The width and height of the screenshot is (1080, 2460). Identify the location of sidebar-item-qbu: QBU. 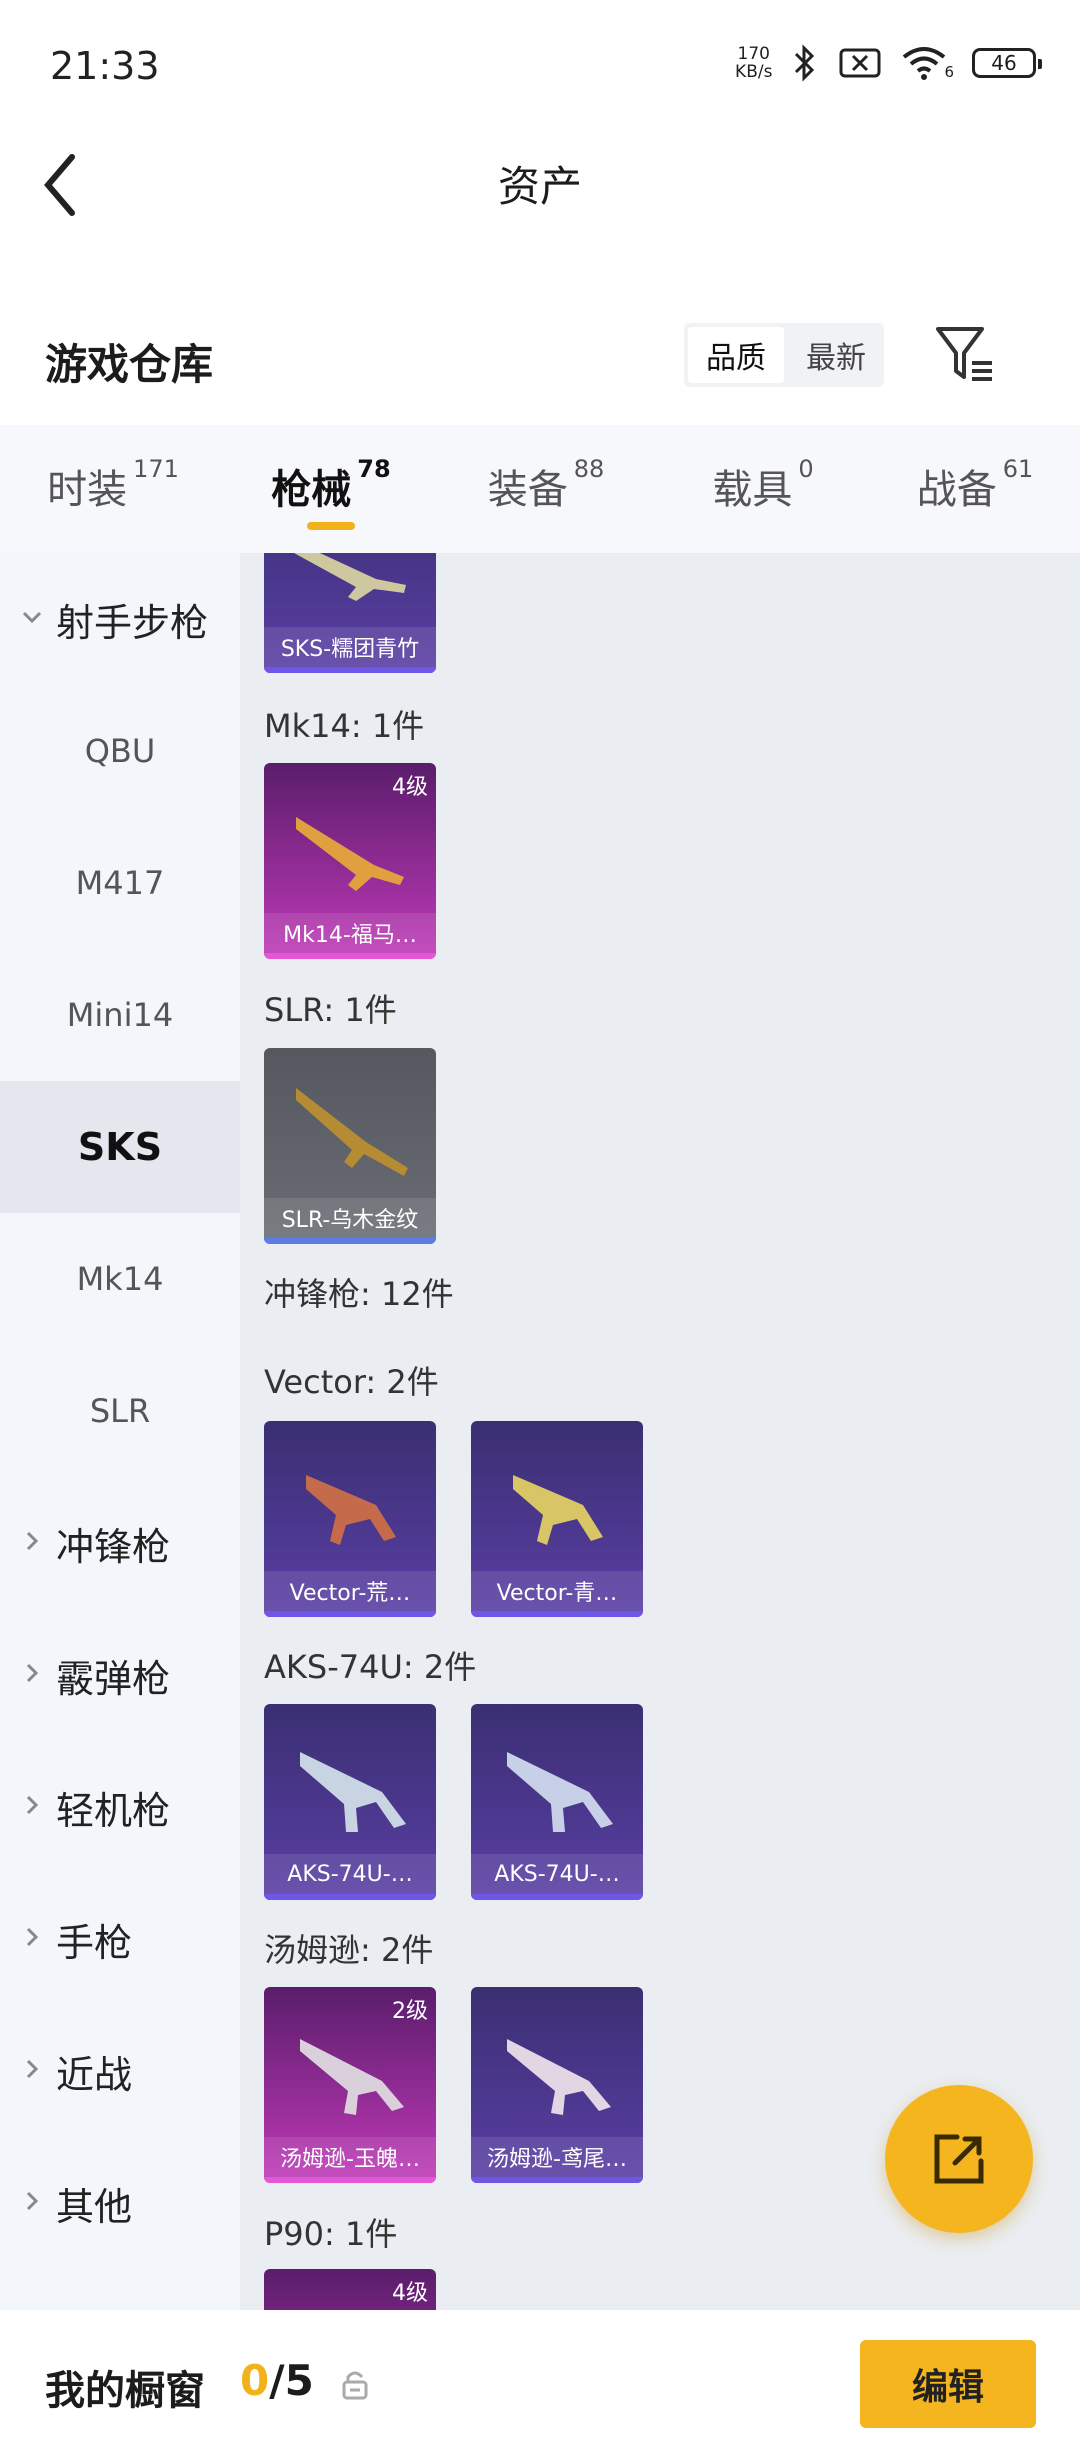
(120, 751).